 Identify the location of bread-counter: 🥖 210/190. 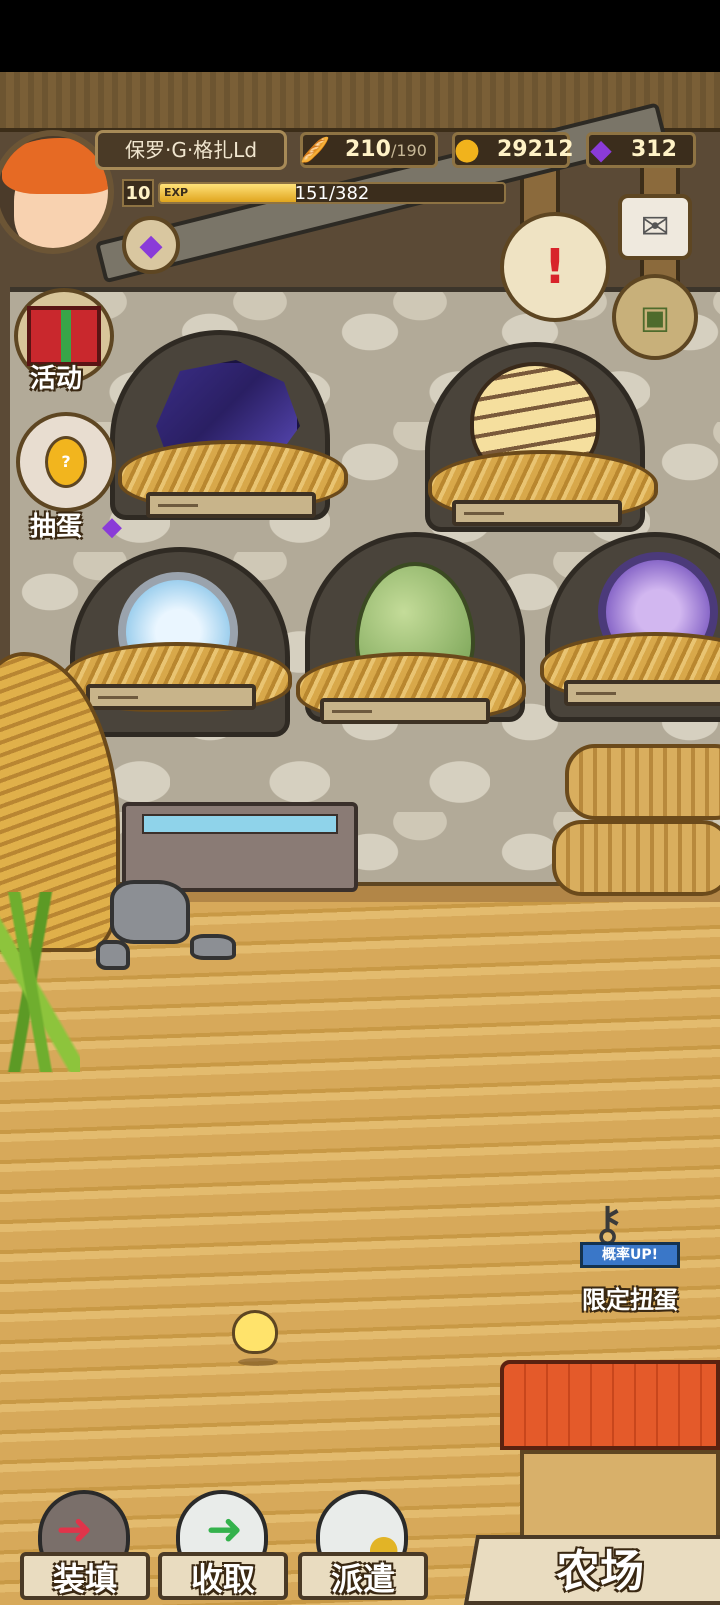
(369, 150).